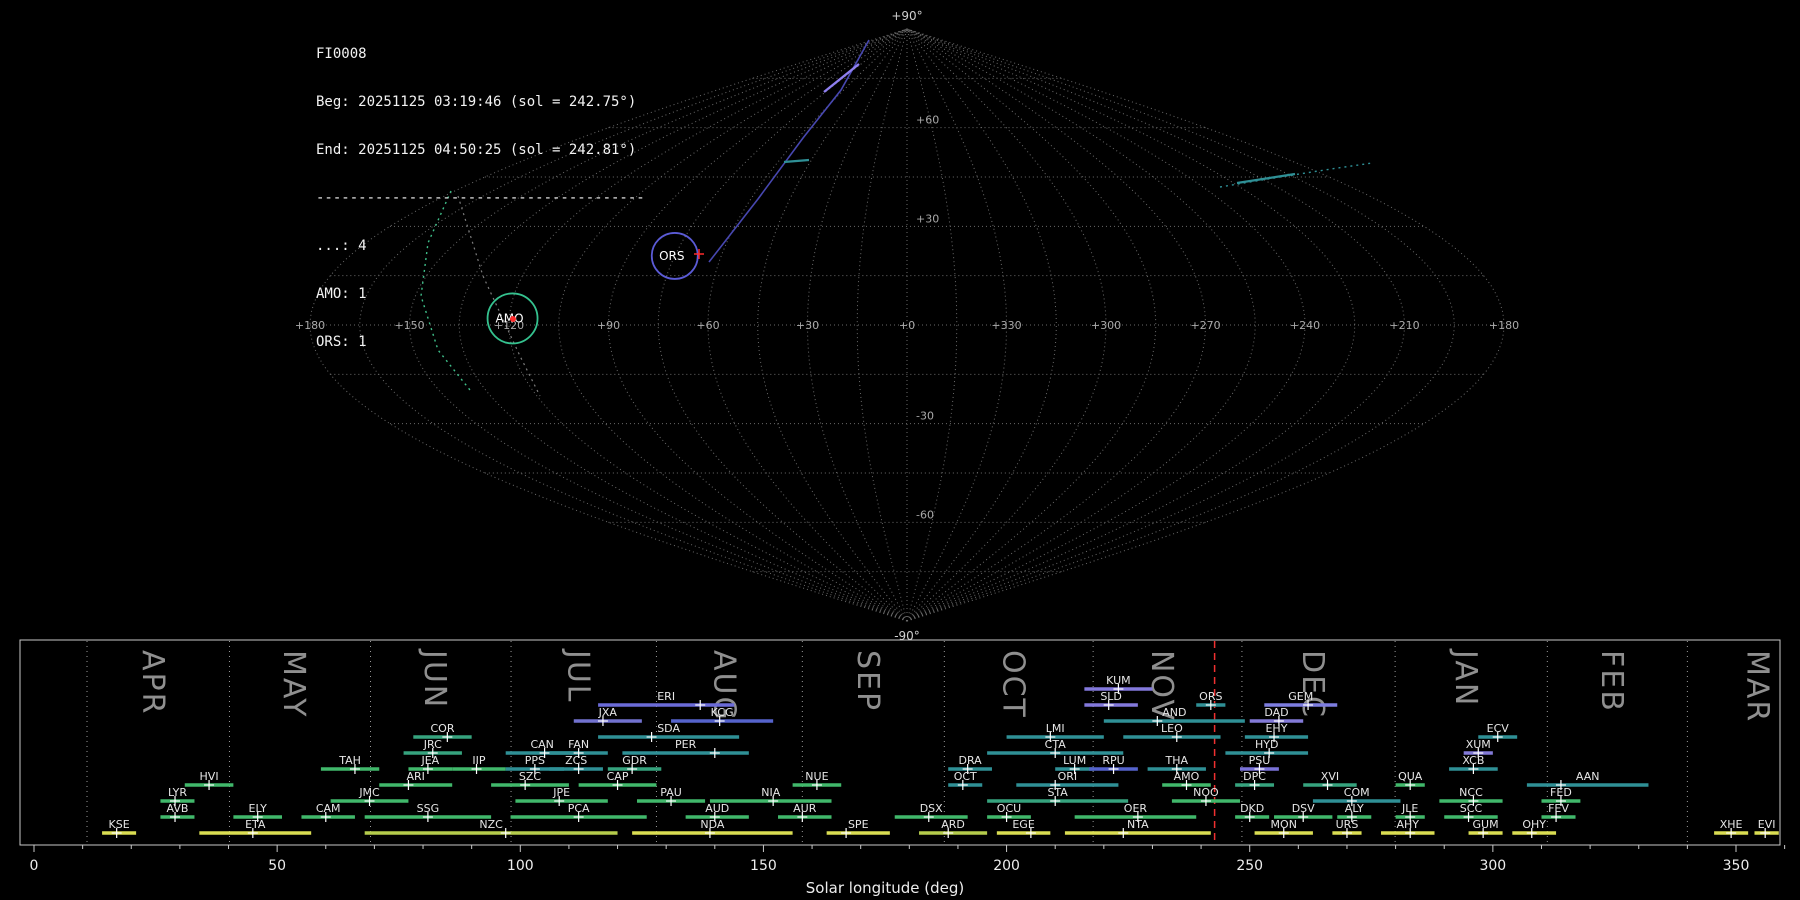  What do you see at coordinates (1266, 744) in the screenshot?
I see `shower-label-hyd: HYD` at bounding box center [1266, 744].